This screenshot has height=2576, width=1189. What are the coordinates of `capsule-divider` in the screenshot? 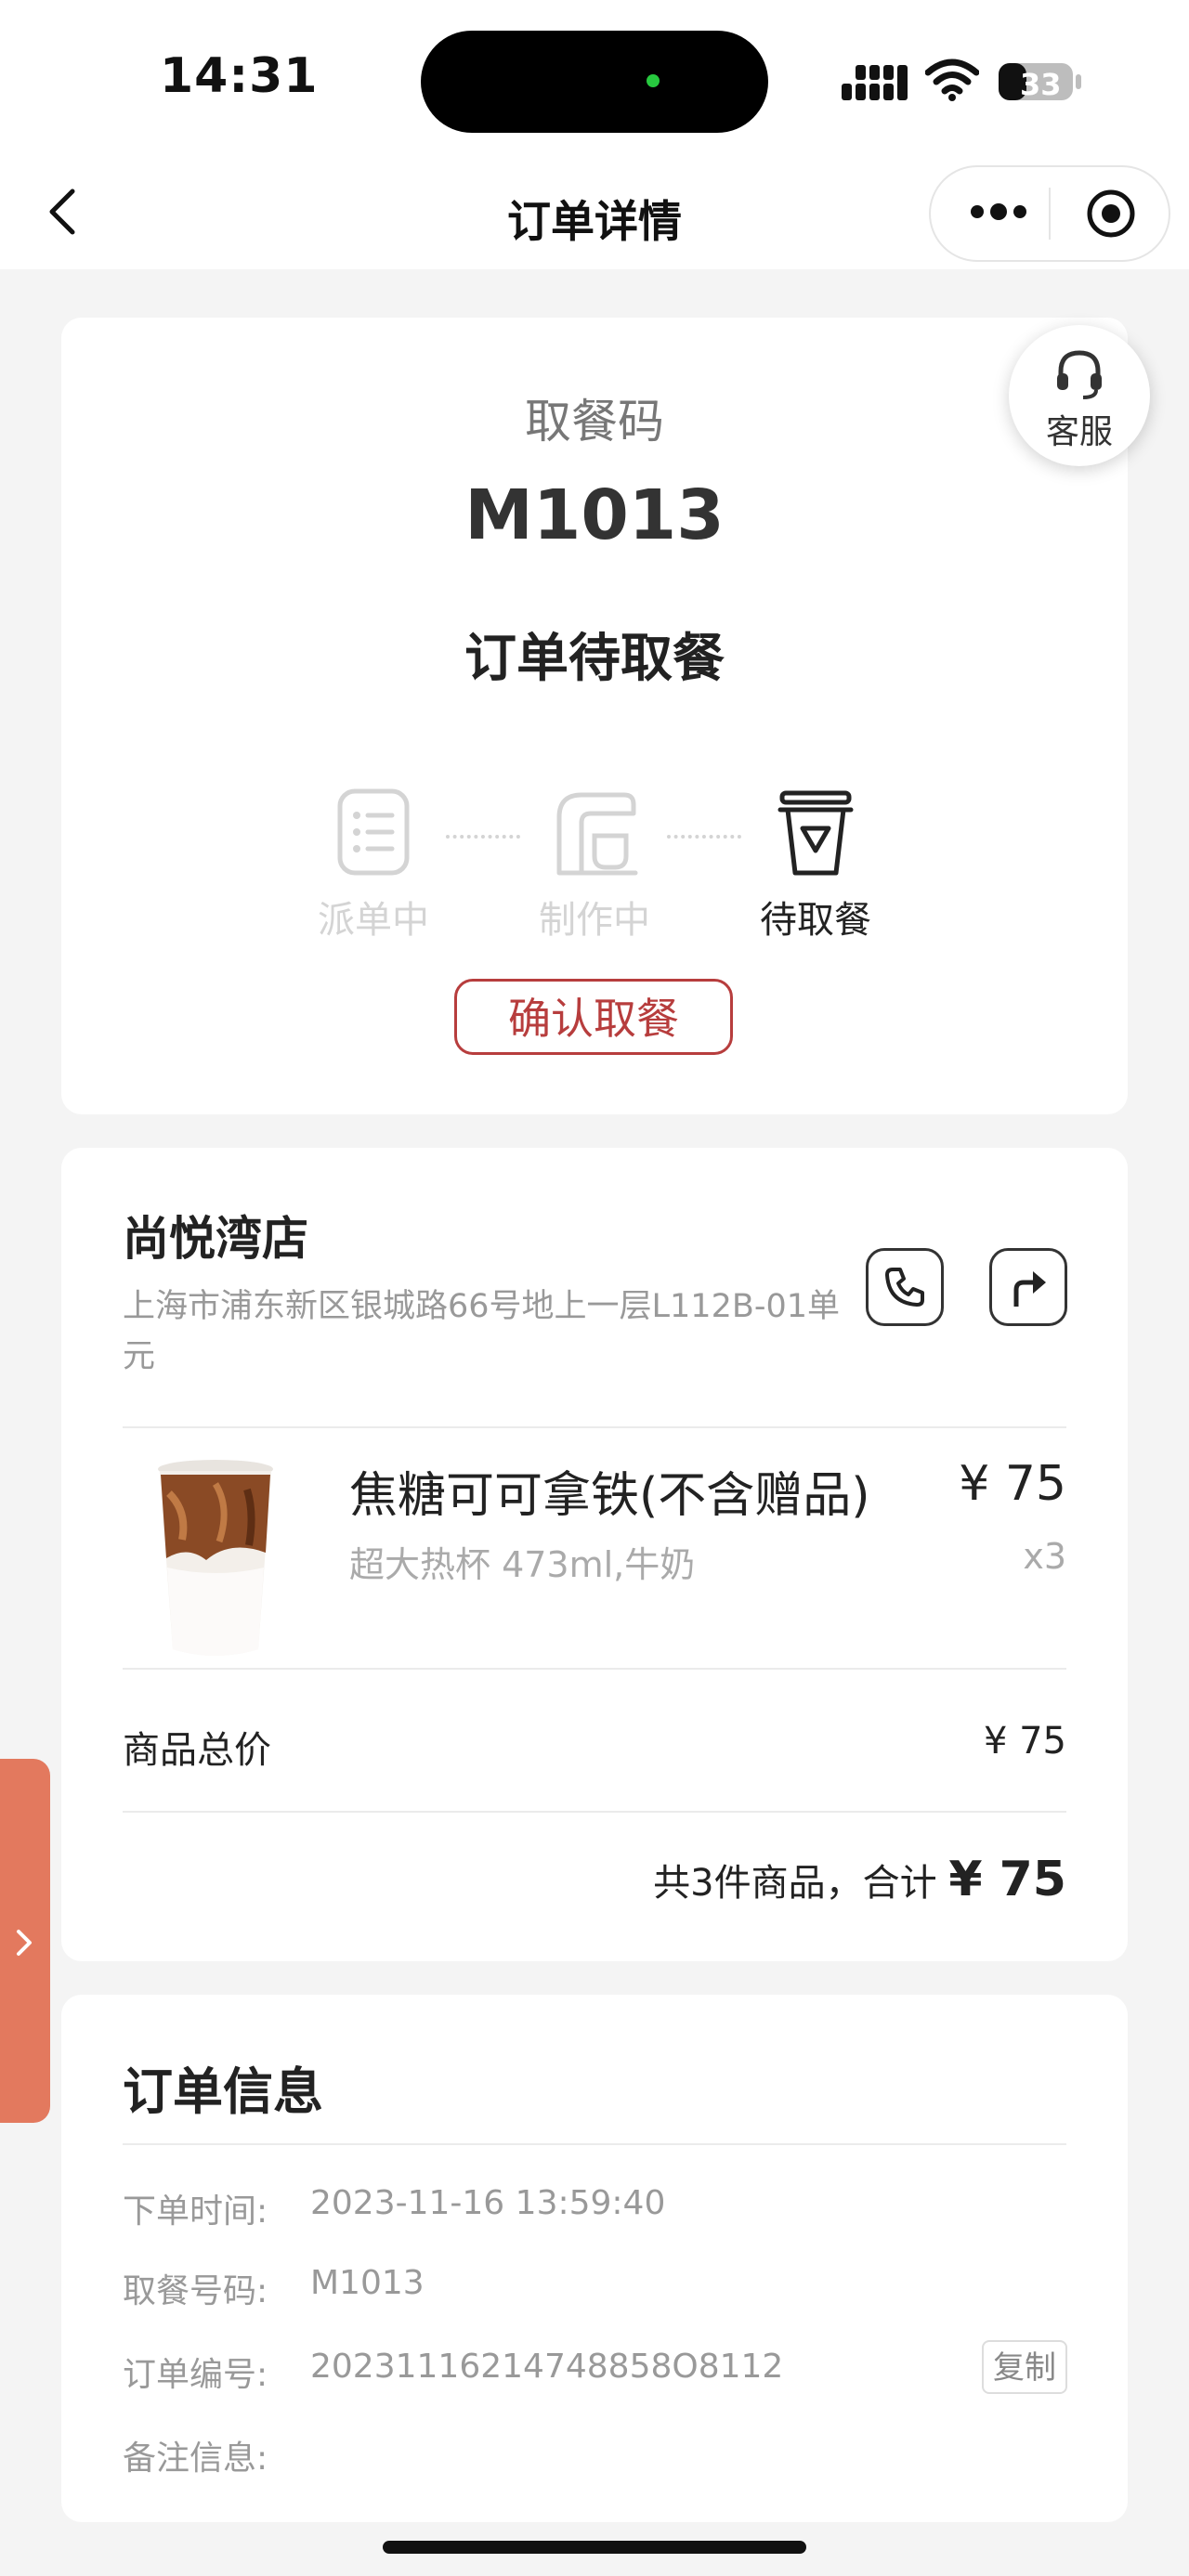 It's located at (1050, 214).